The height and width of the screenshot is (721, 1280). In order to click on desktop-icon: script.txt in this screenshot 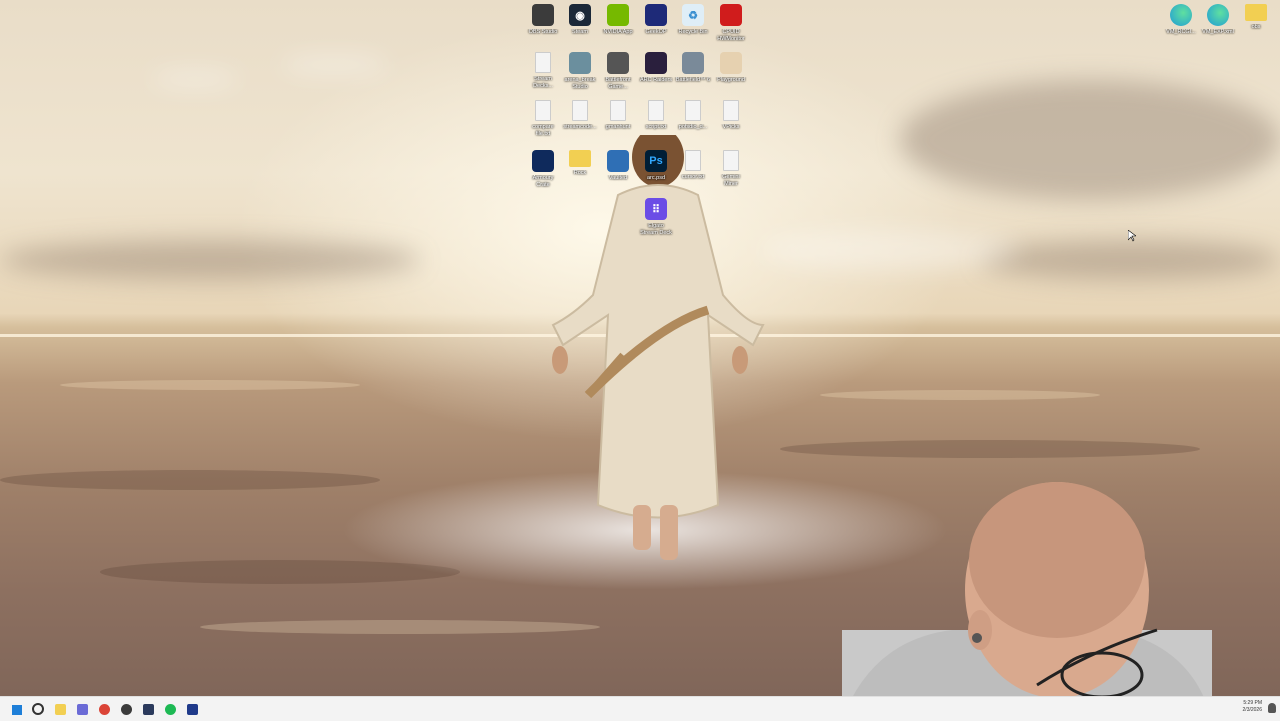, I will do `click(656, 115)`.